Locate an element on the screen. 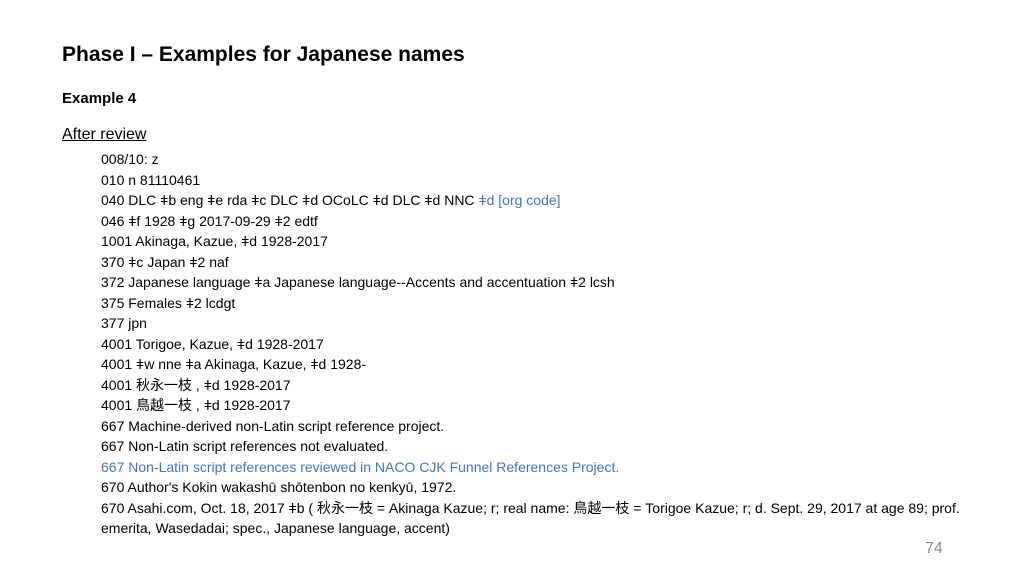 Image resolution: width=1024 pixels, height=575 pixels. slide-title: Phase I – Examples for Japanese names is located at coordinates (263, 54).